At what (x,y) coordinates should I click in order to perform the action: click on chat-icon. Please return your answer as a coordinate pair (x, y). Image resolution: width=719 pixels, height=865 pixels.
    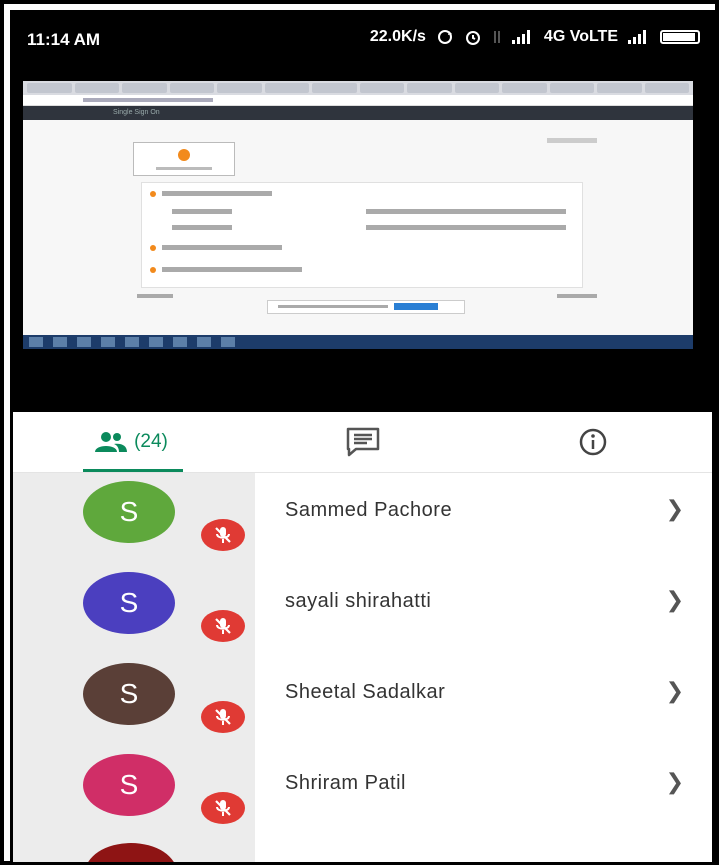
    Looking at the image, I should click on (363, 442).